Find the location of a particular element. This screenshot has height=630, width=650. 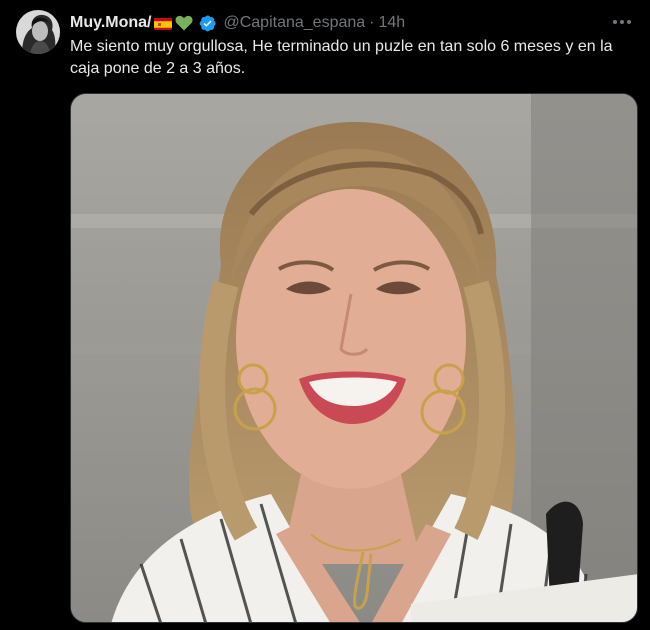

timestamp: 14h is located at coordinates (392, 23).